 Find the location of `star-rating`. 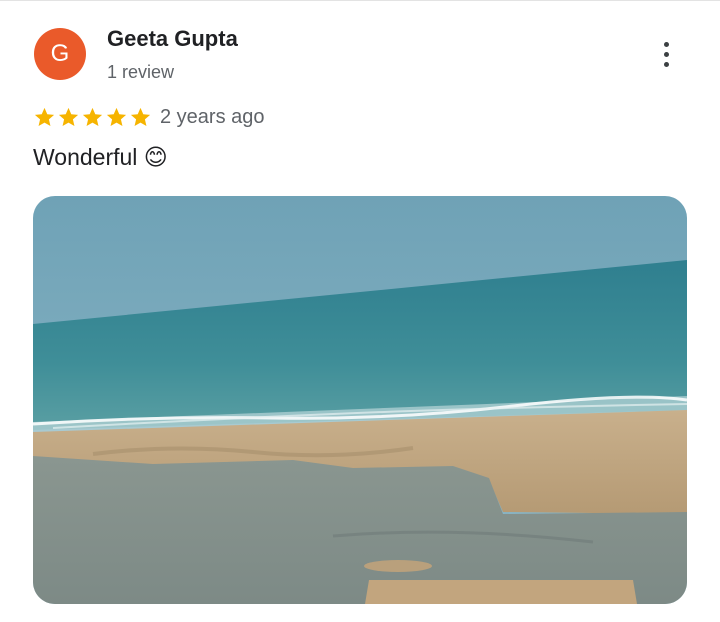

star-rating is located at coordinates (92, 117).